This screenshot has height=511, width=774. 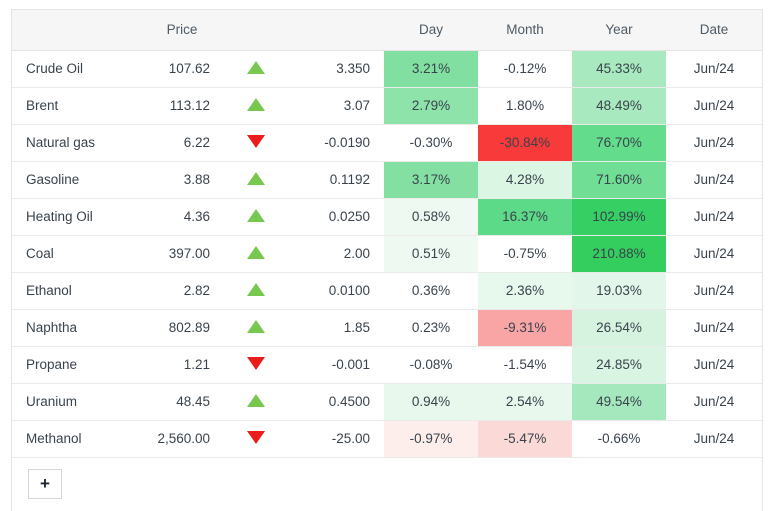 What do you see at coordinates (76, 69) in the screenshot?
I see `cell-commodity-name: Crude Oil` at bounding box center [76, 69].